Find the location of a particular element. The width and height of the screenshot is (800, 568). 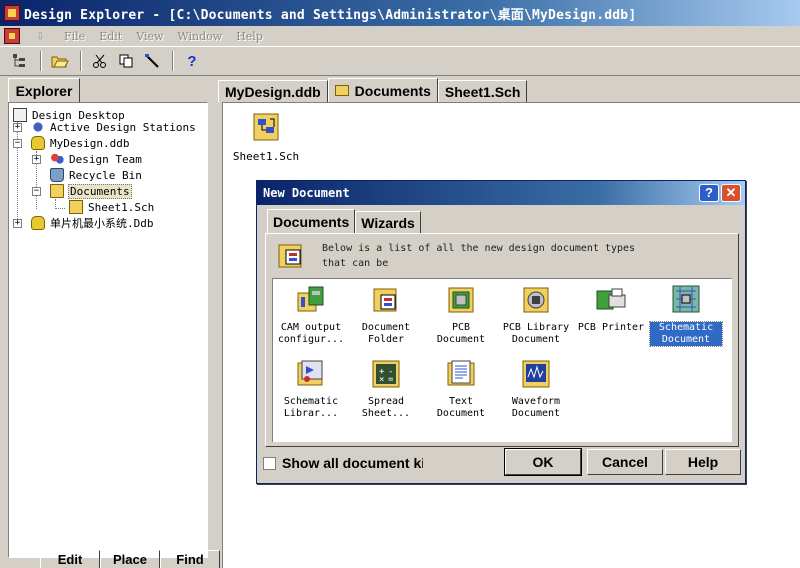

system-menu-icon is located at coordinates (12, 36).